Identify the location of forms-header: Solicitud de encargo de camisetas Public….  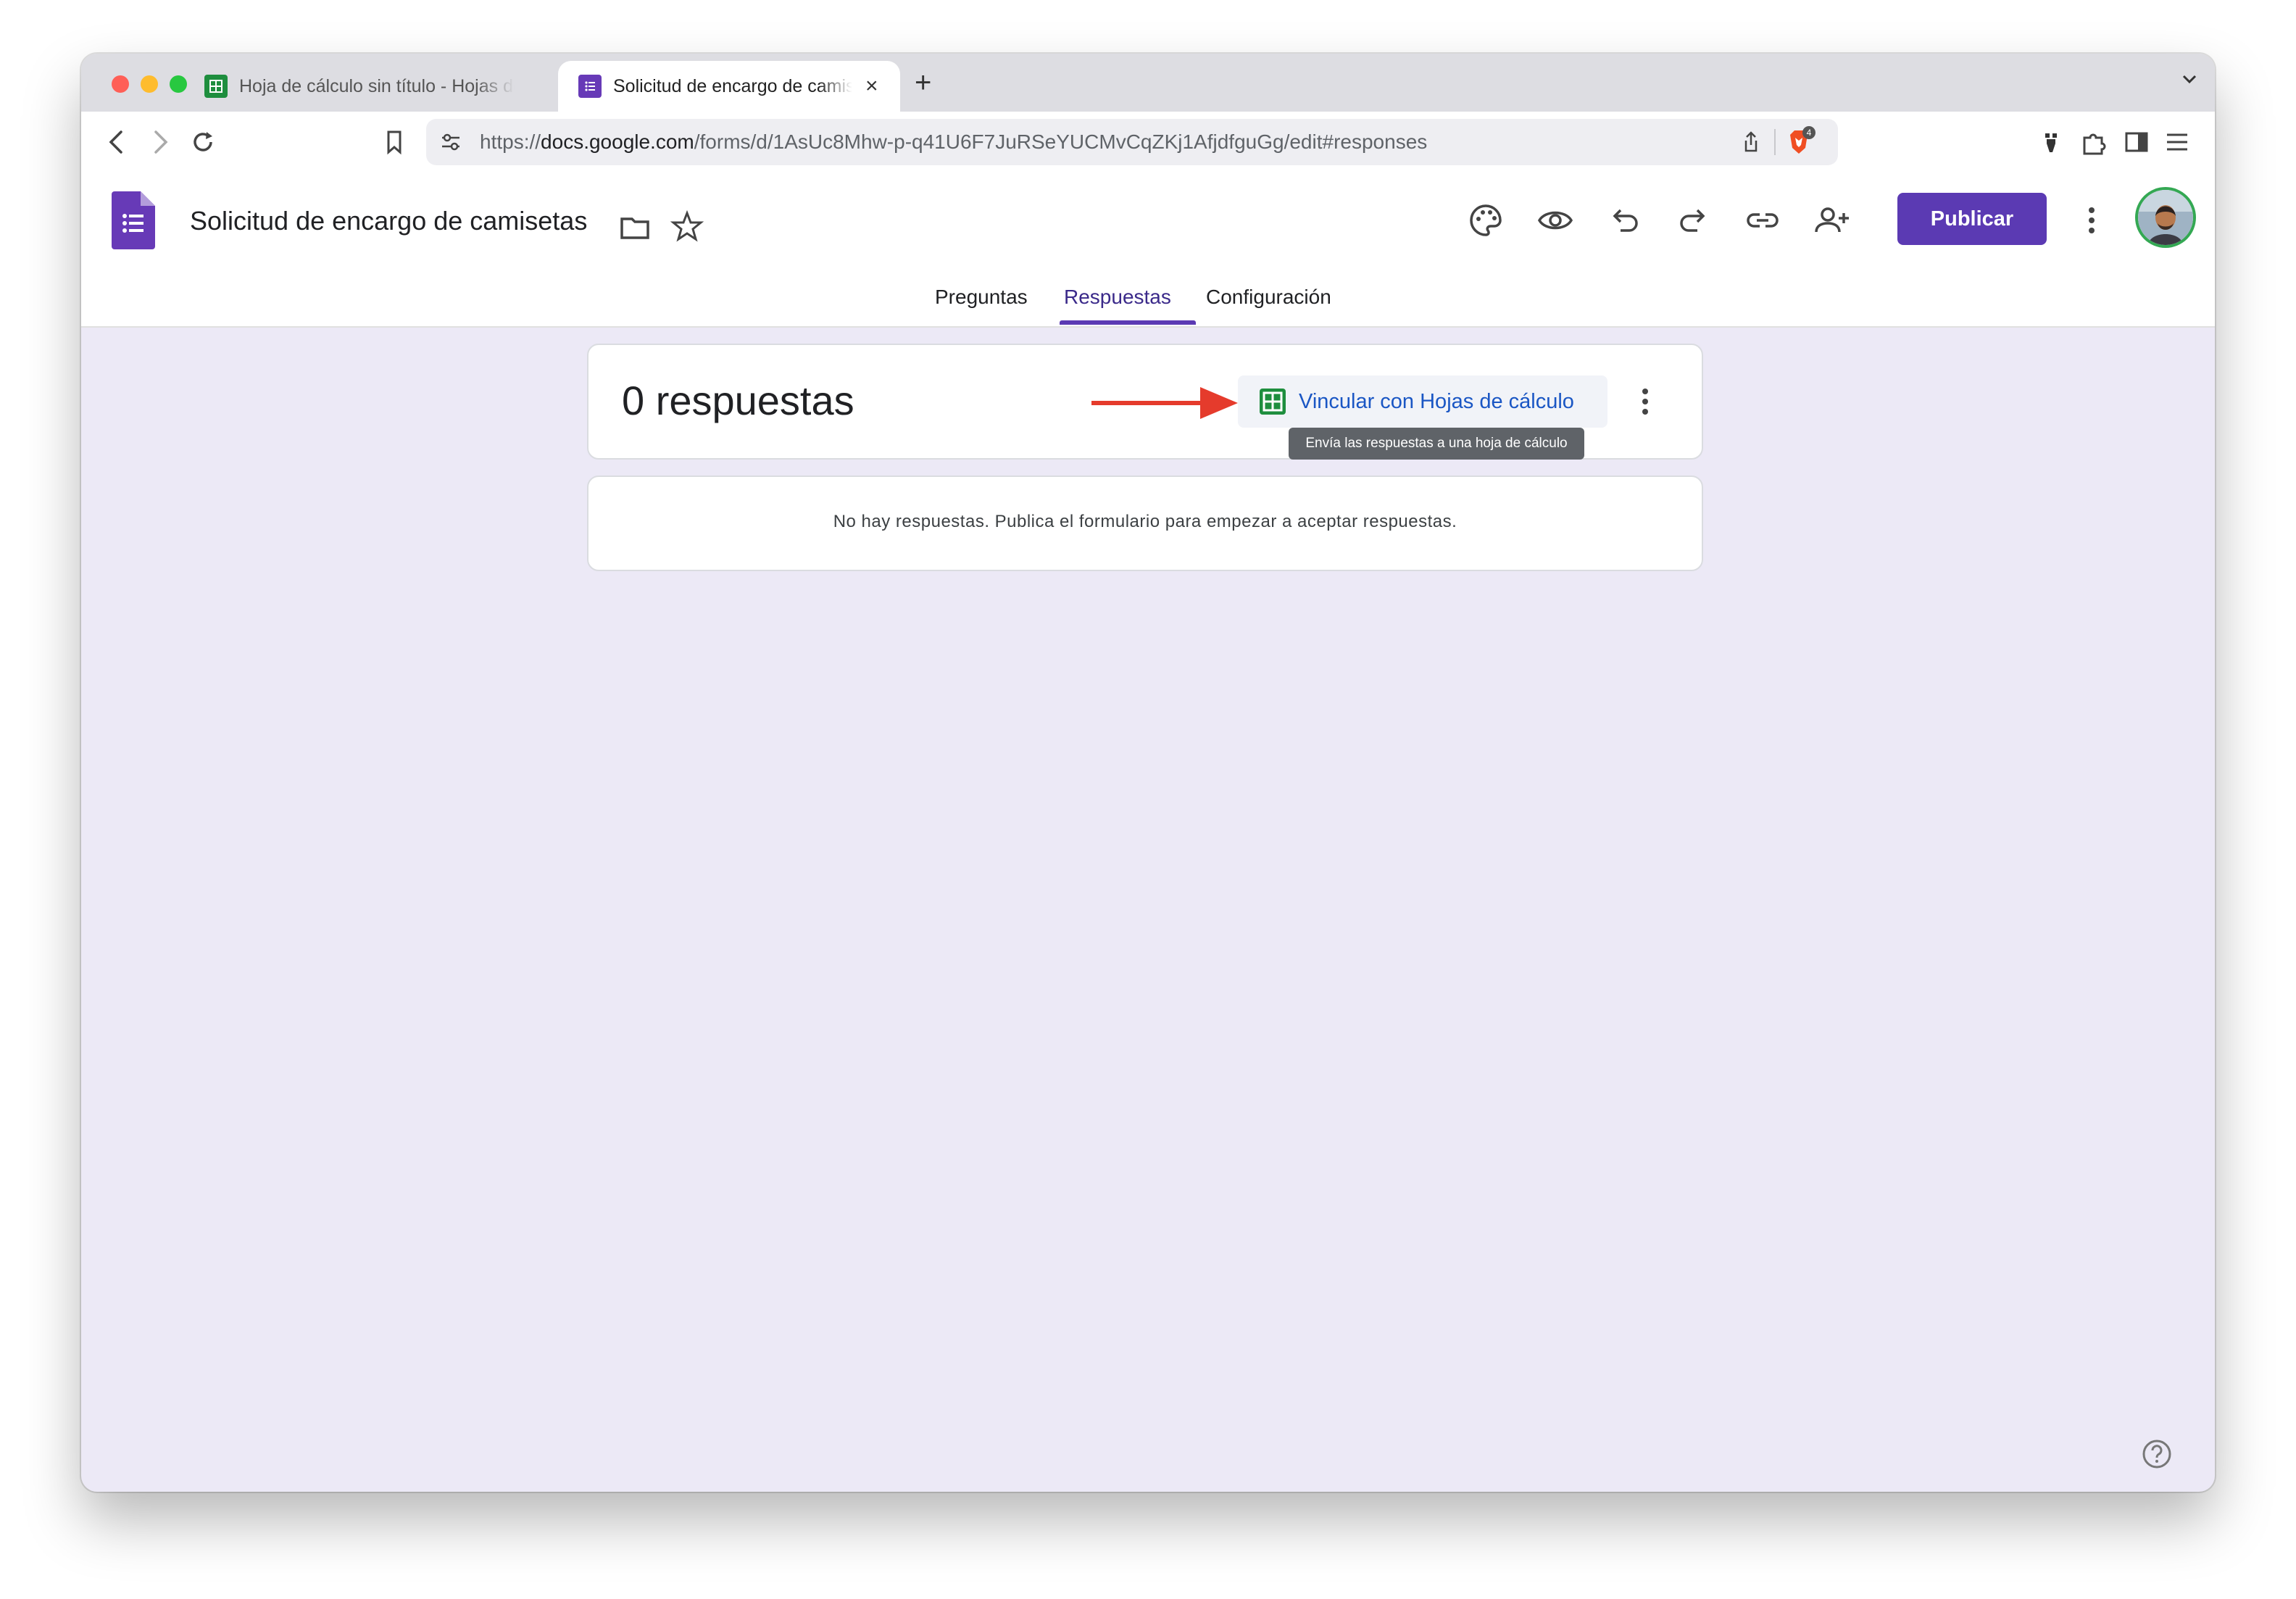
(1148, 250).